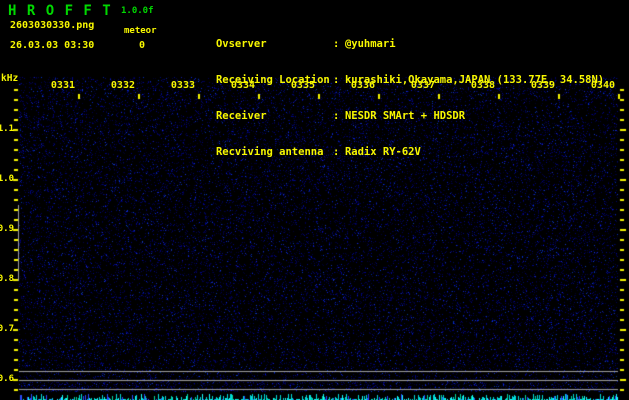  I want to click on time-tick-label: 0338, so click(482, 85).